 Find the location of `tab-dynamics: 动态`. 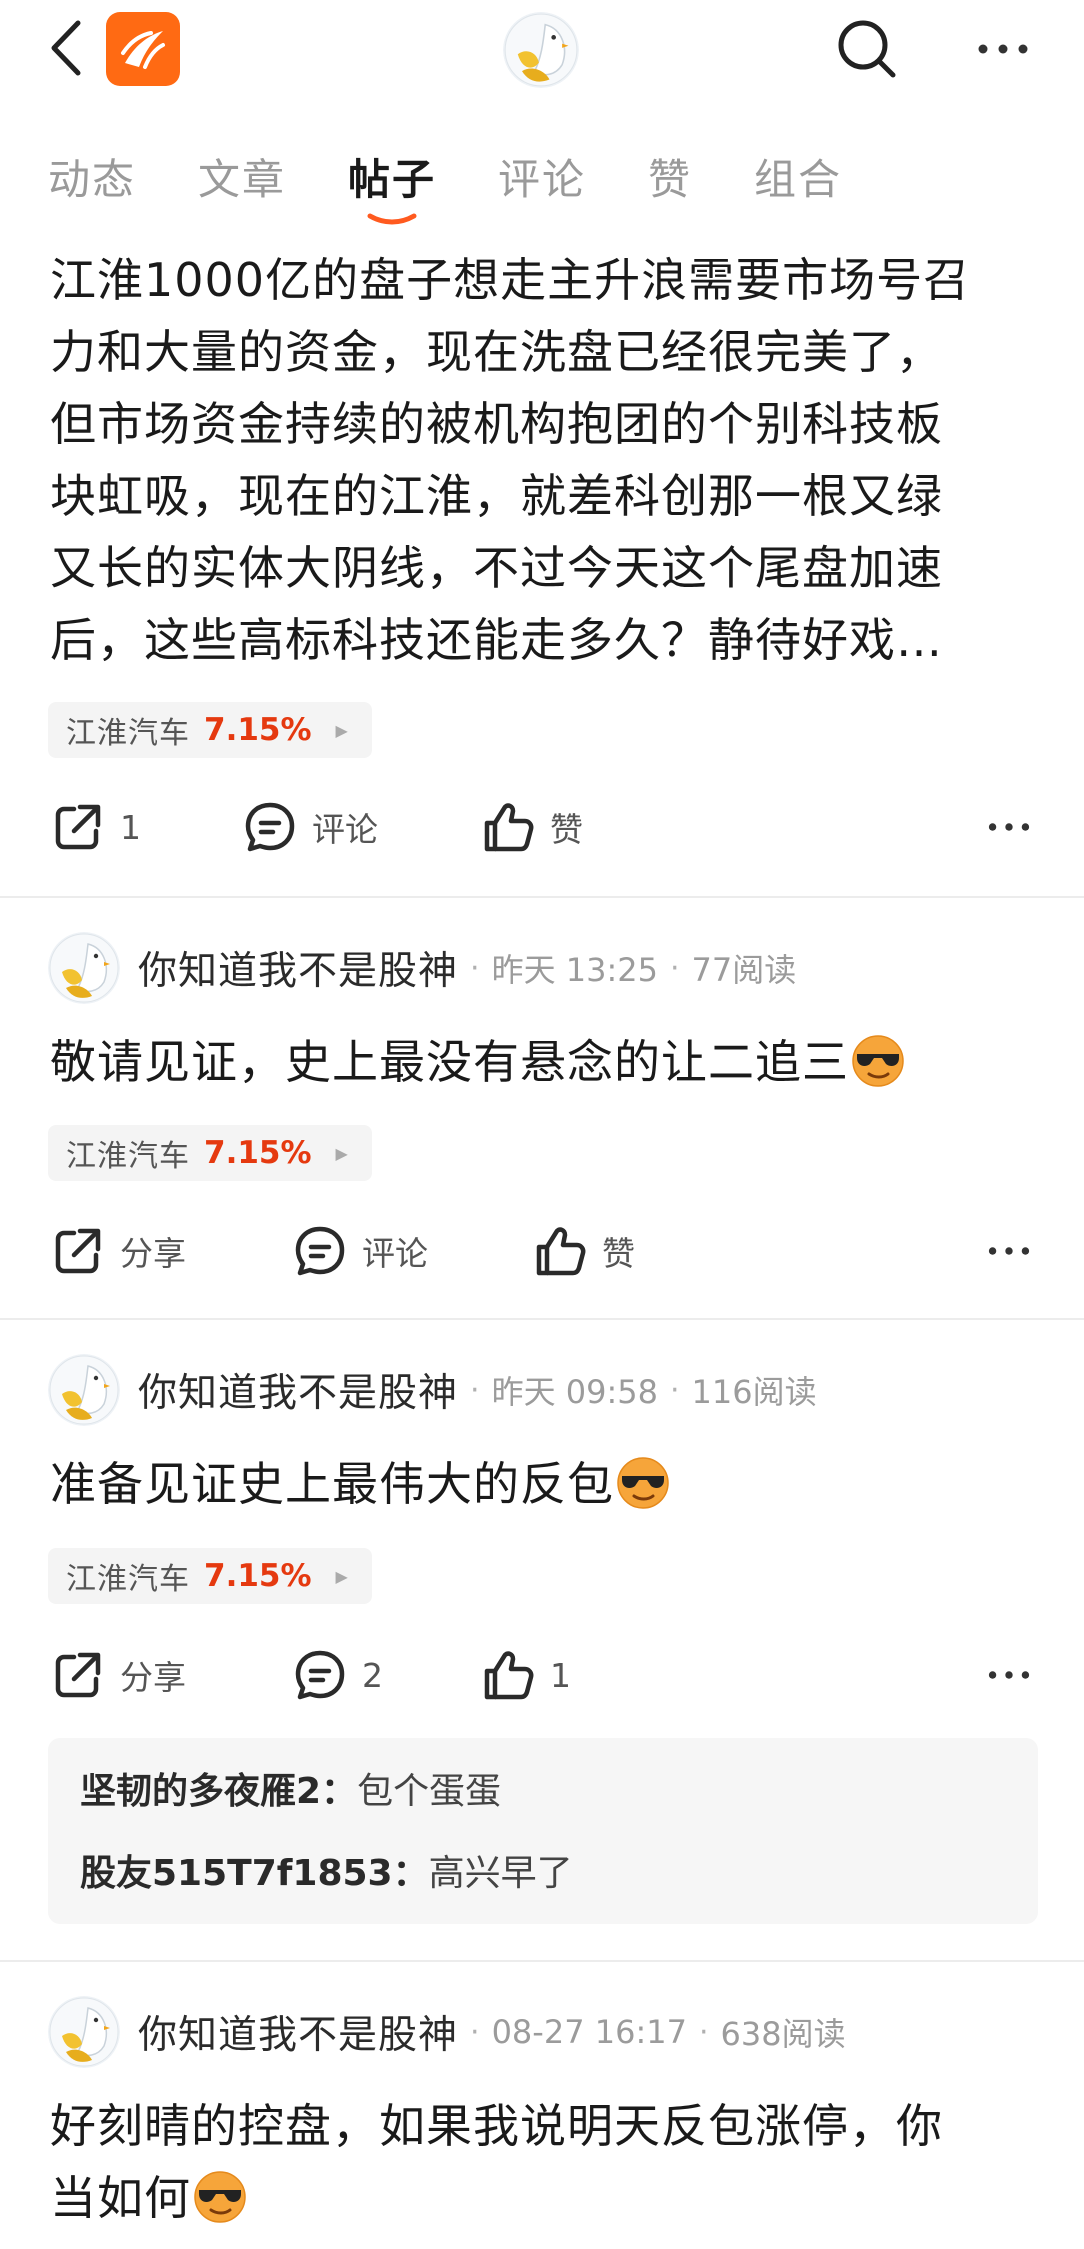

tab-dynamics: 动态 is located at coordinates (92, 176).